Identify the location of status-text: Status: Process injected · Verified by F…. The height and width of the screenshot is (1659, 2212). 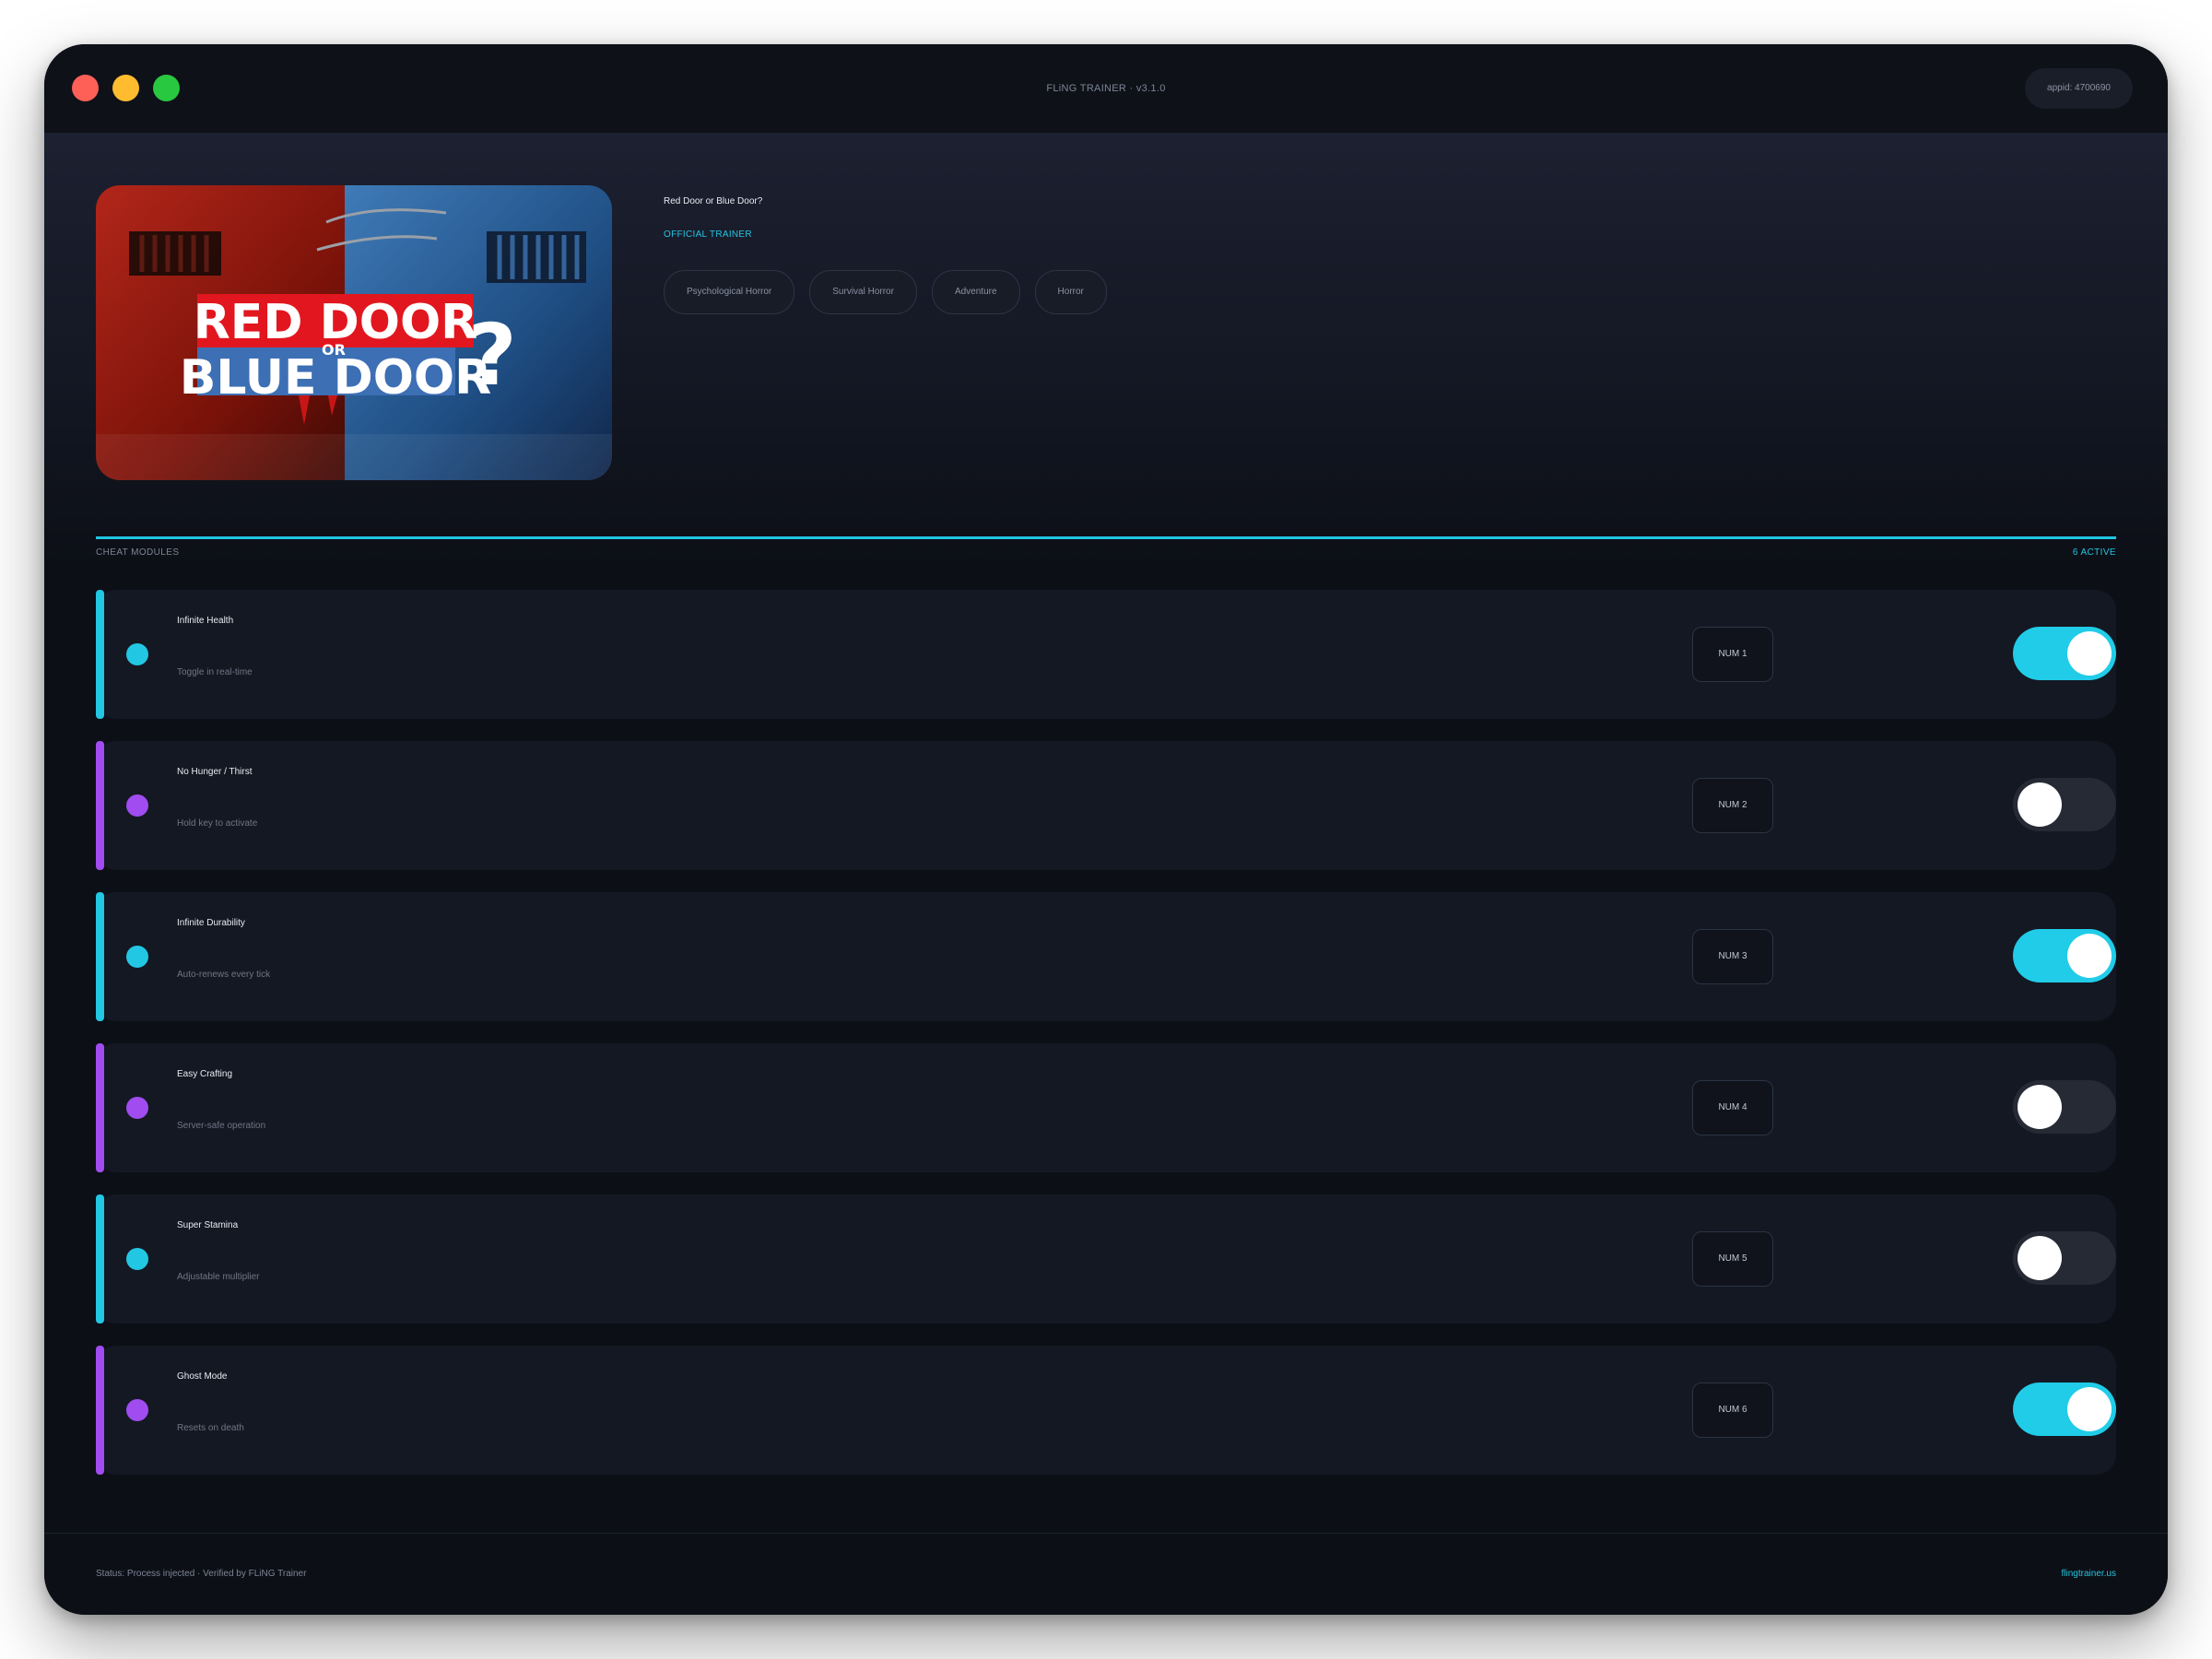
(201, 1574).